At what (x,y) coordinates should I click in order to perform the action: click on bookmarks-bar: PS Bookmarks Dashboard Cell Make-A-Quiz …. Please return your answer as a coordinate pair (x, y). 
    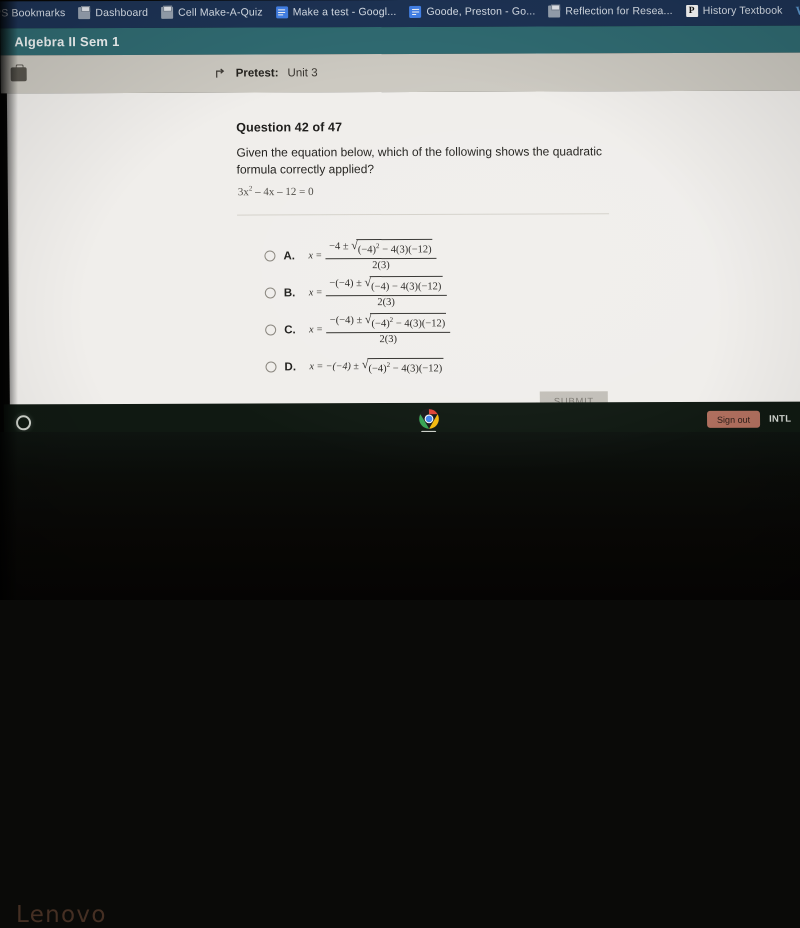
    Looking at the image, I should click on (400, 14).